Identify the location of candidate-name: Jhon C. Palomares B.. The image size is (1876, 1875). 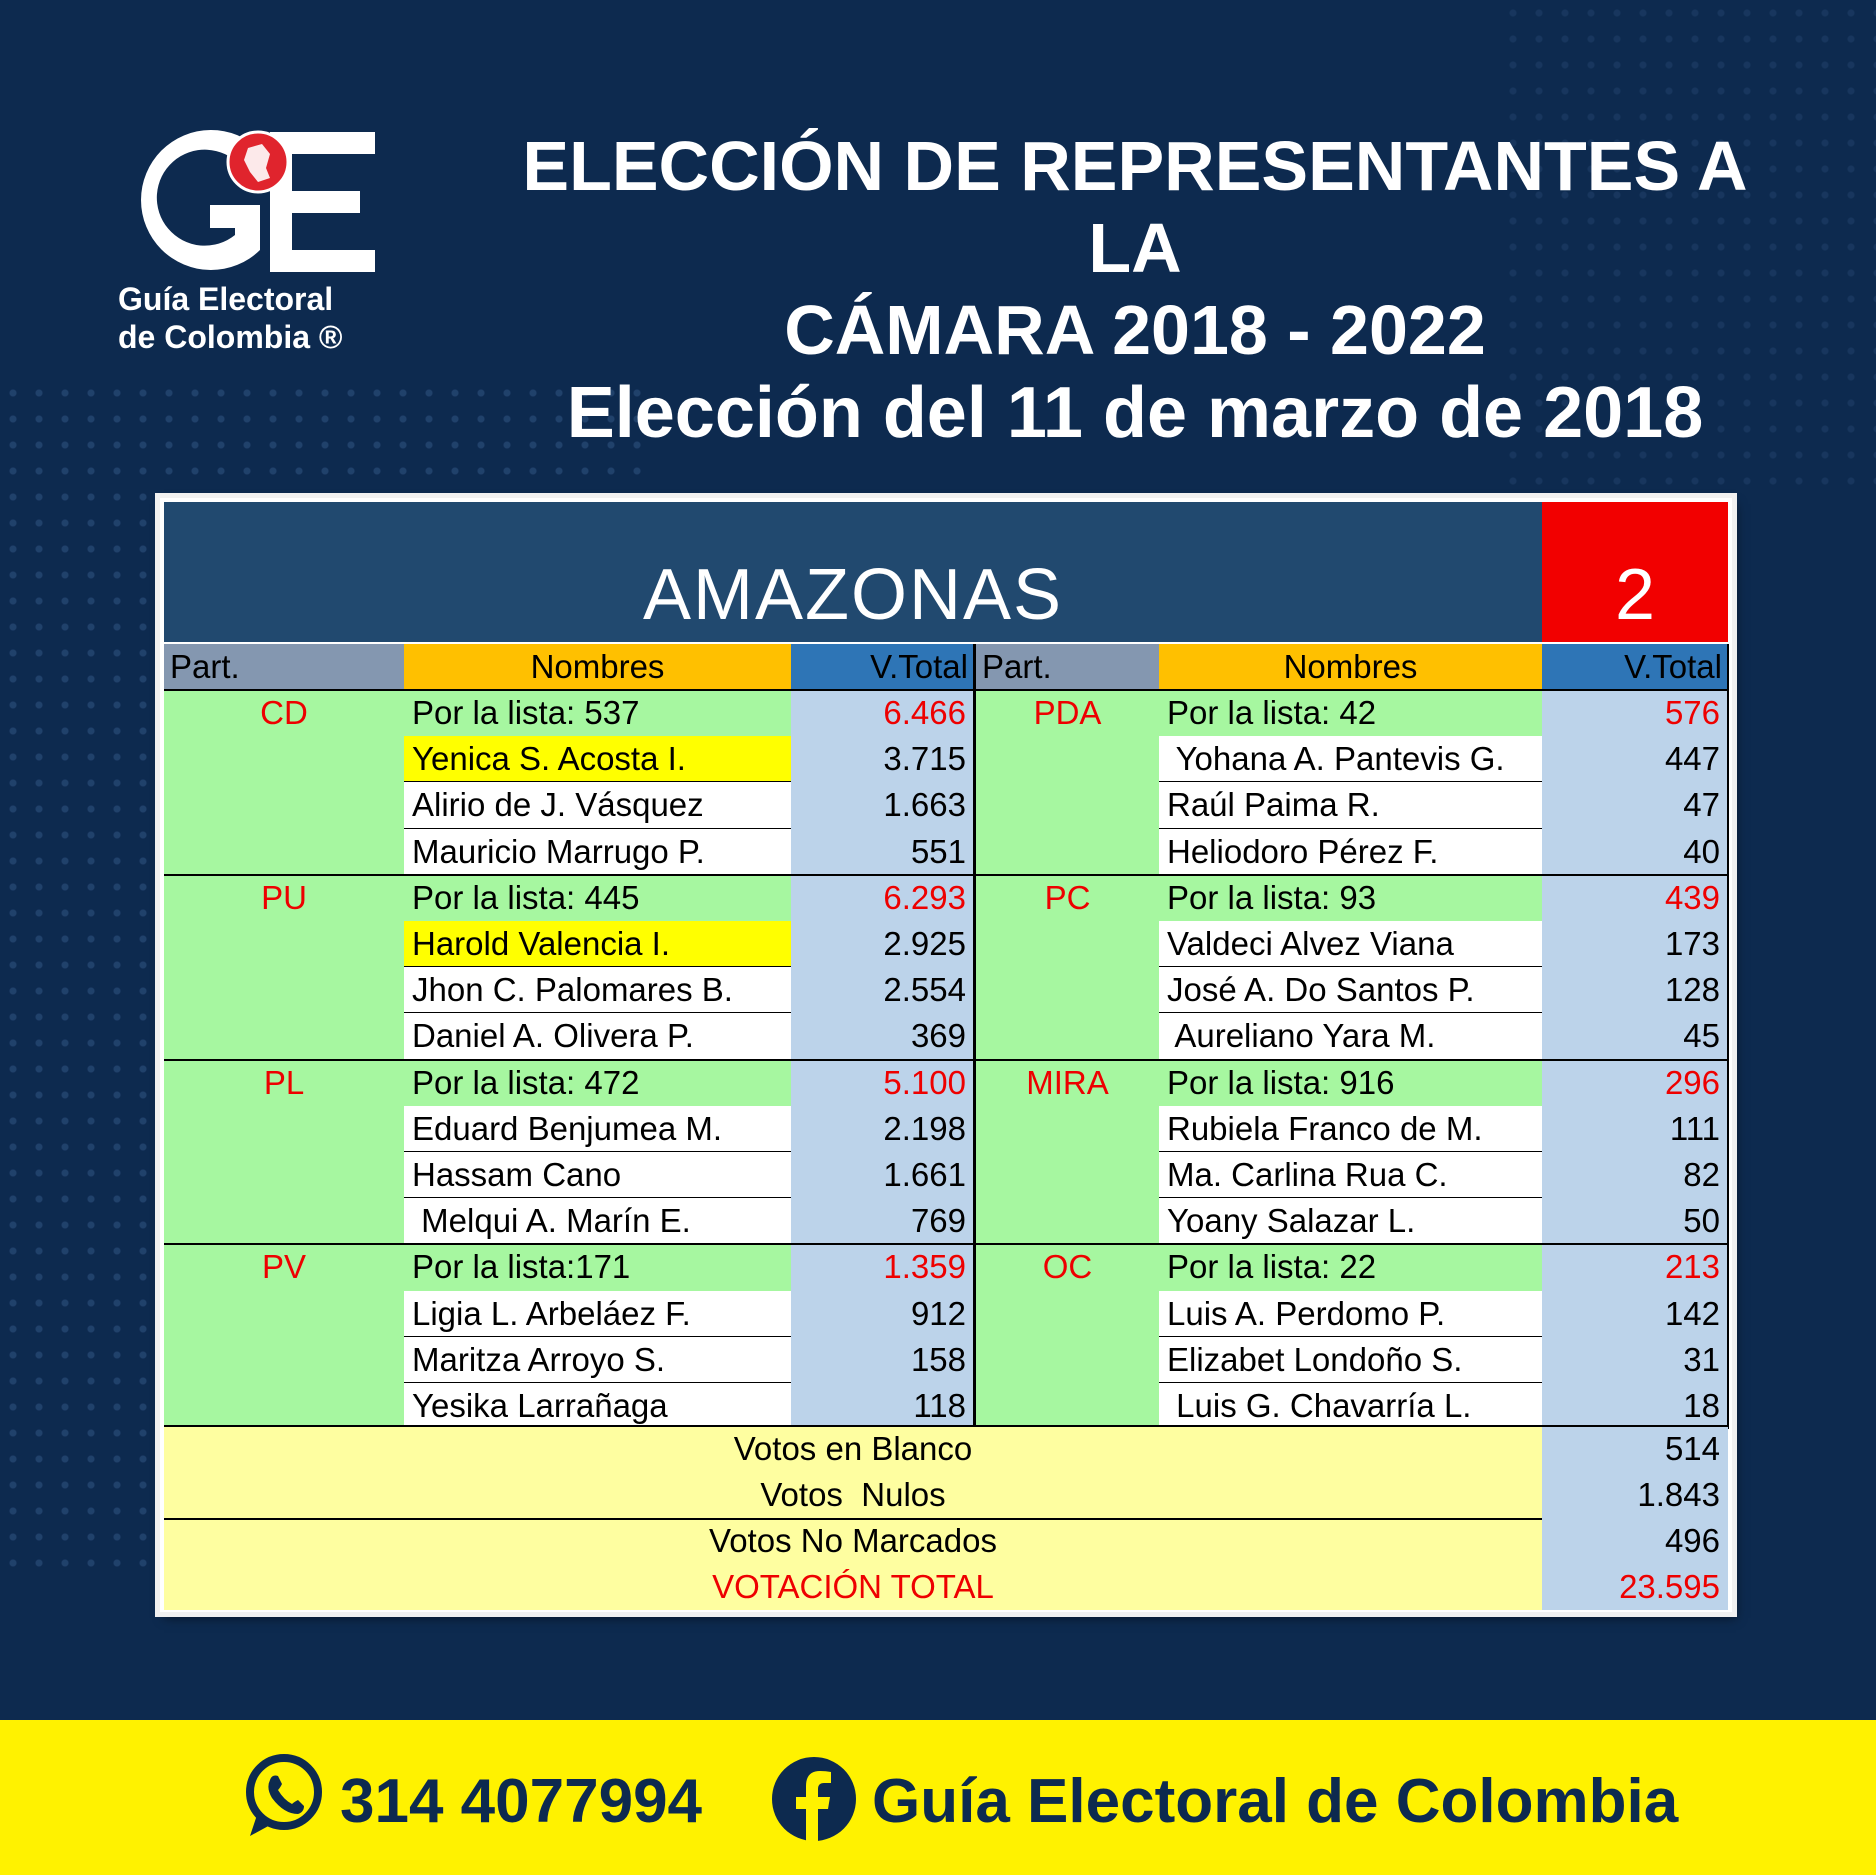
(597, 990).